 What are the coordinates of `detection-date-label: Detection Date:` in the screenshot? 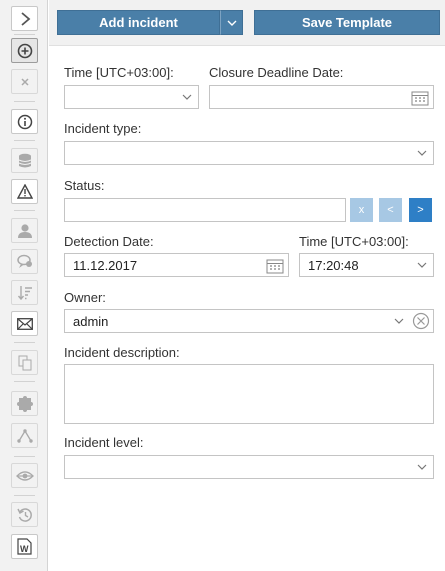 It's located at (109, 241).